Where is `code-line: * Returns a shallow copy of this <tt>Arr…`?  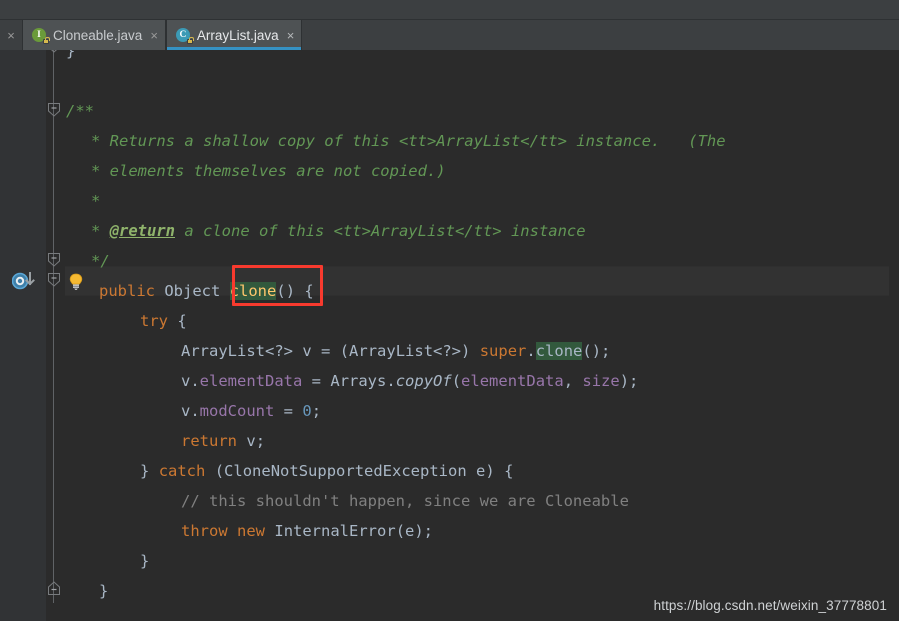
code-line: * Returns a shallow copy of this <tt>Arr… is located at coordinates (449, 141).